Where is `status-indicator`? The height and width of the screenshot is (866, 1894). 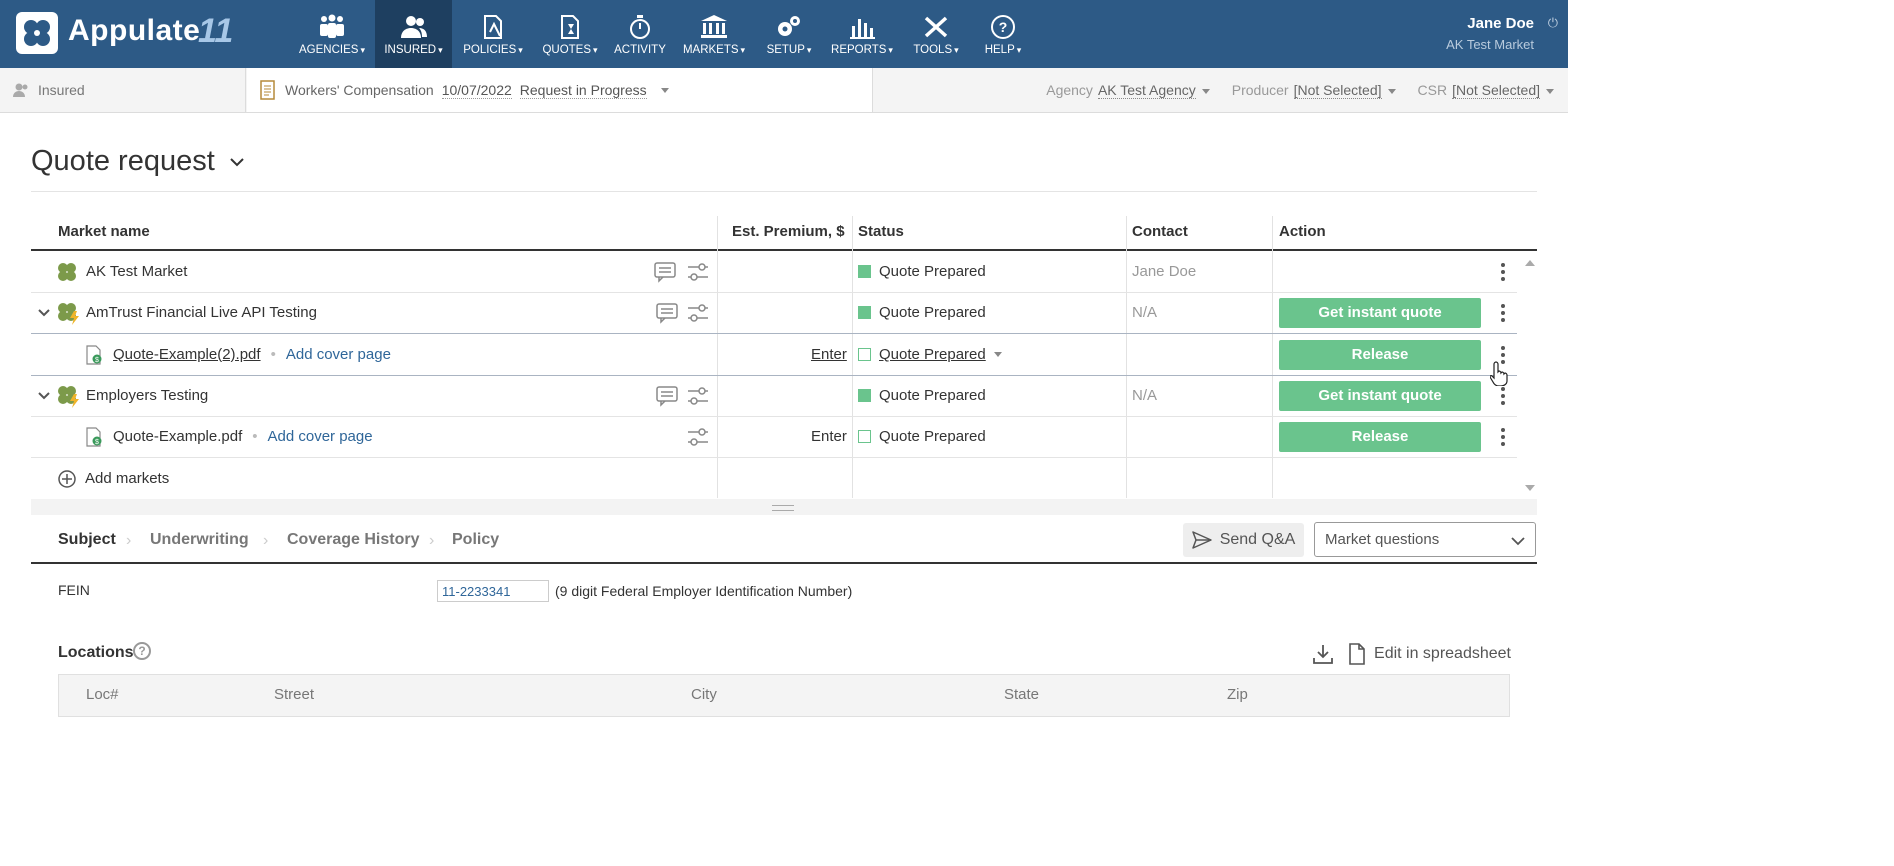
status-indicator is located at coordinates (864, 312).